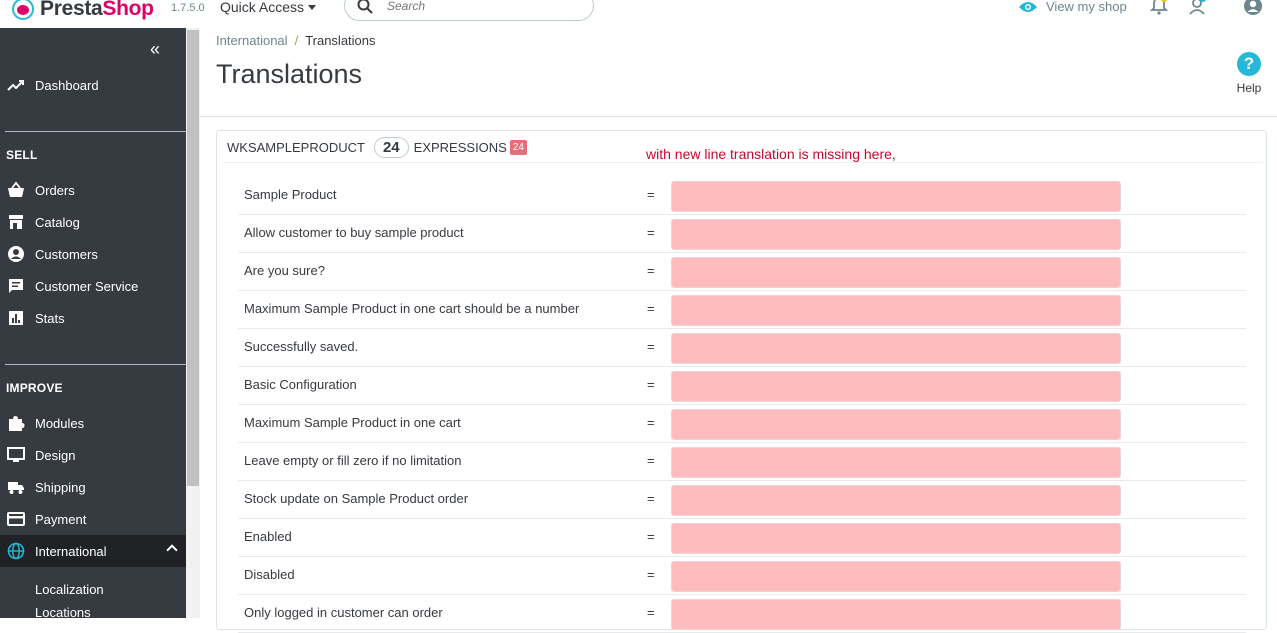  I want to click on view-my-shop-link: View my shop, so click(1072, 7).